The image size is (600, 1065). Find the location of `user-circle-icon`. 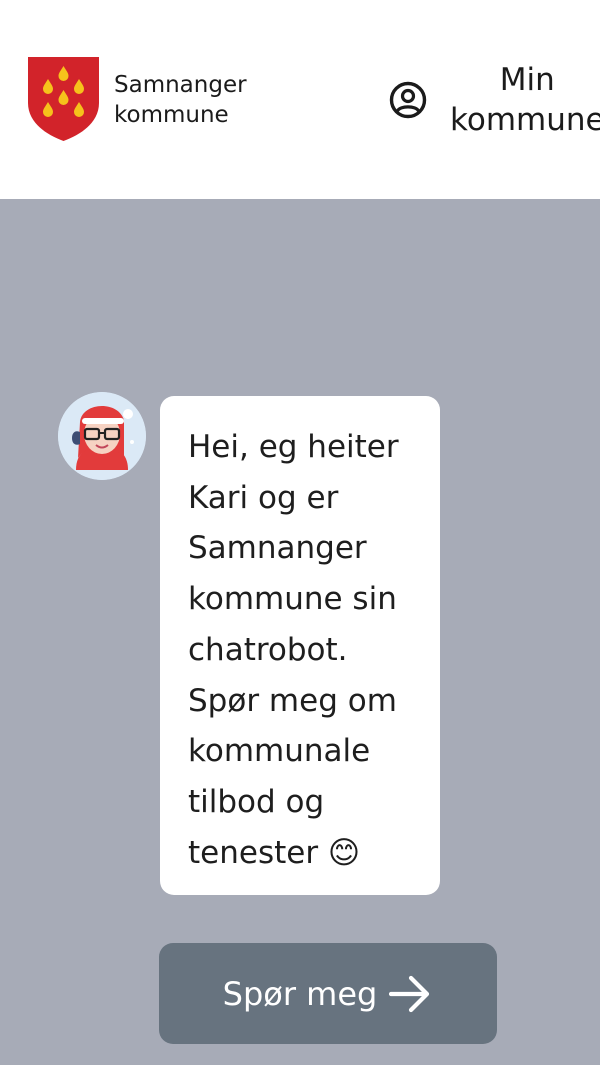

user-circle-icon is located at coordinates (408, 100).